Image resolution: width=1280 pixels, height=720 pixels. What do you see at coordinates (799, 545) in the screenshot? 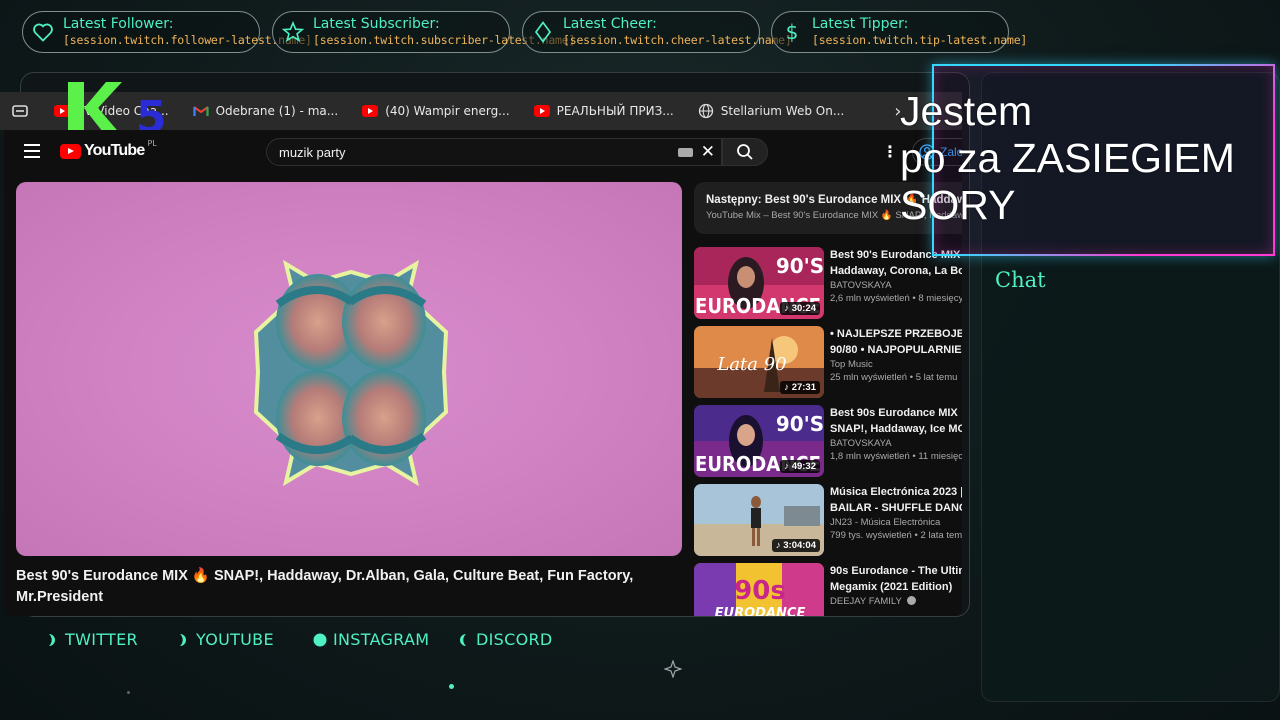
I see `duration-label: 3:04:04` at bounding box center [799, 545].